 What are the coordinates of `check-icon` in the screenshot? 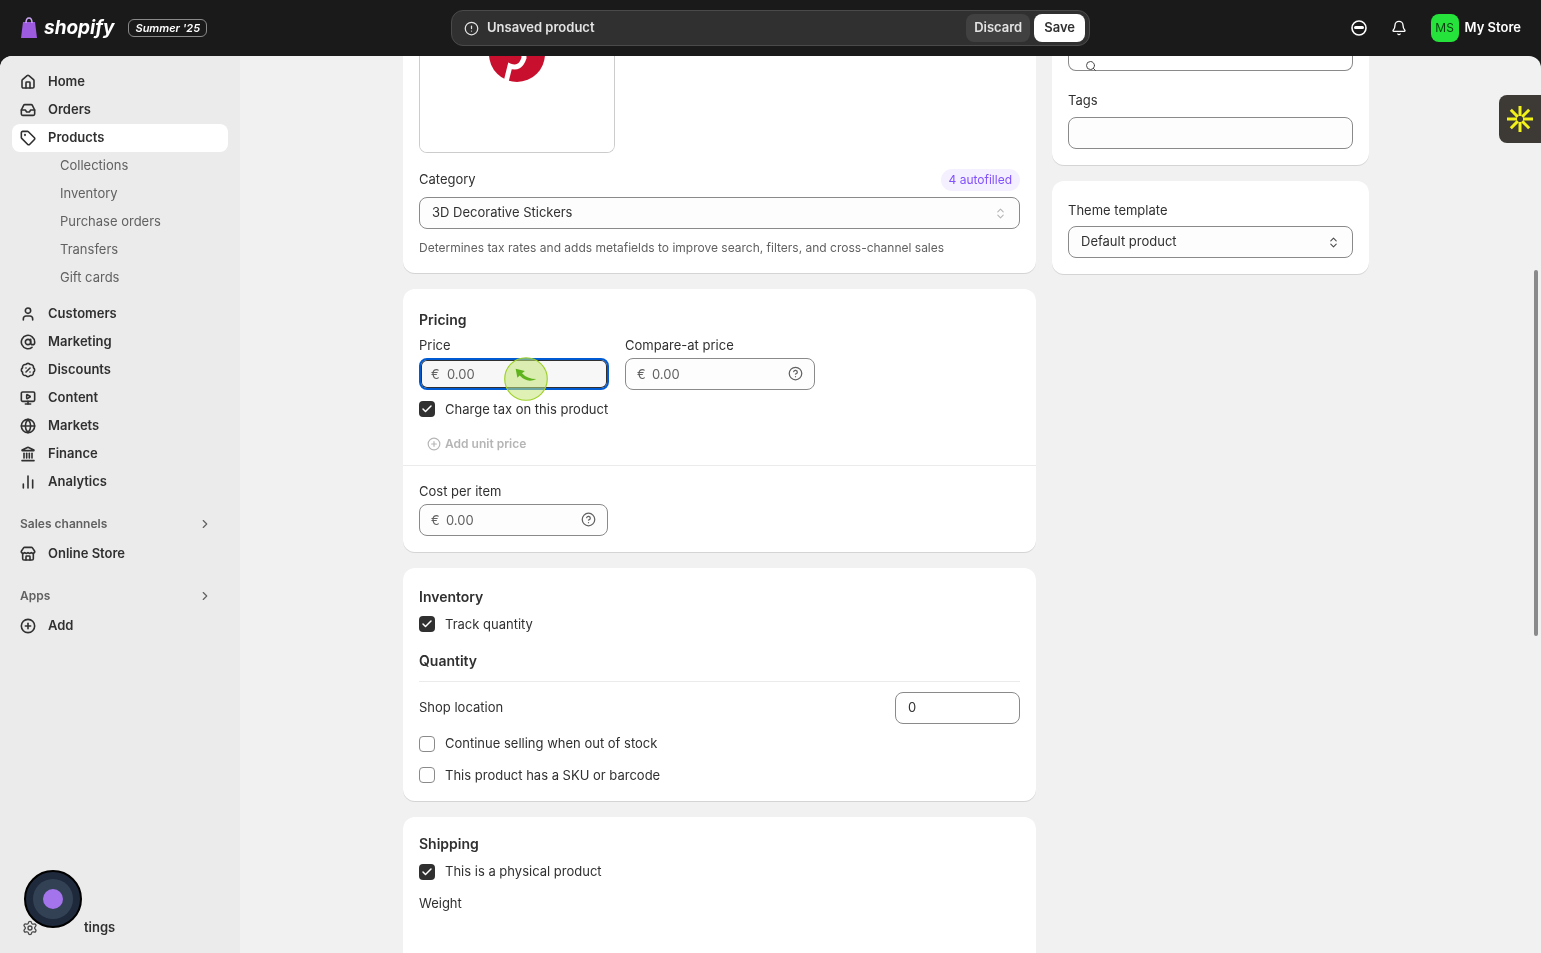 It's located at (427, 871).